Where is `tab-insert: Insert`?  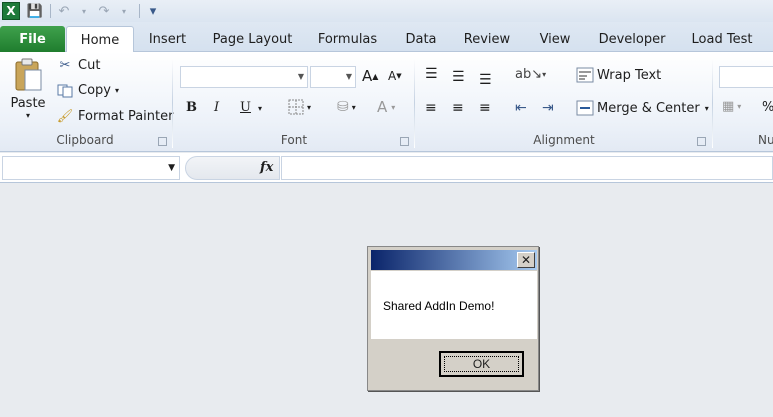 tab-insert: Insert is located at coordinates (167, 39).